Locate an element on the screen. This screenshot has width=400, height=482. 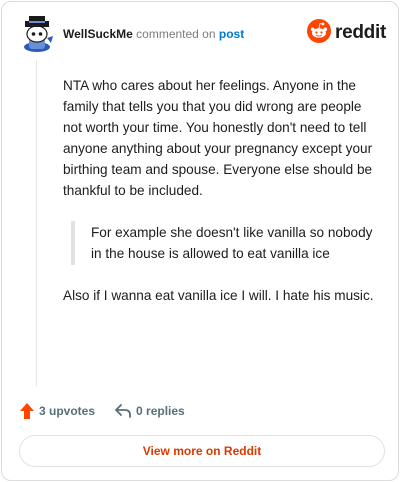
action-text: commented on is located at coordinates (176, 34).